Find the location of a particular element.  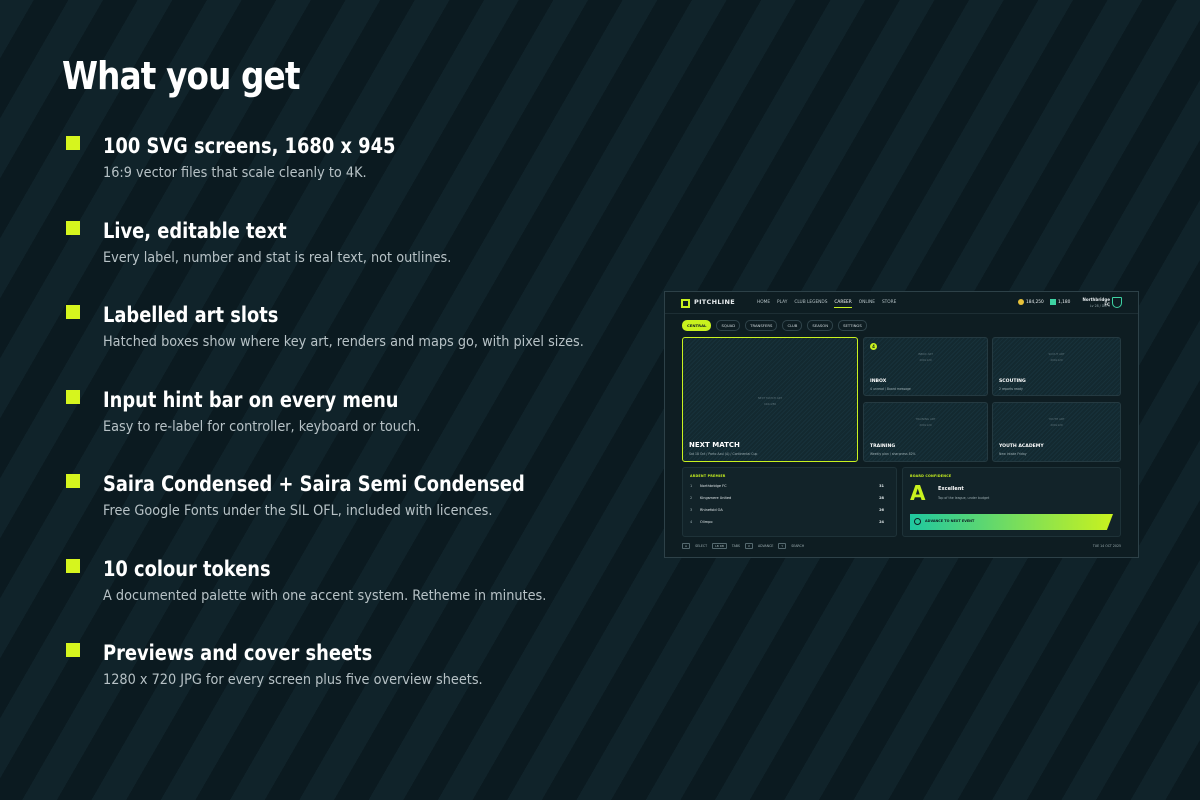

table-row: 4 Olimpo 24 is located at coordinates (787, 522).